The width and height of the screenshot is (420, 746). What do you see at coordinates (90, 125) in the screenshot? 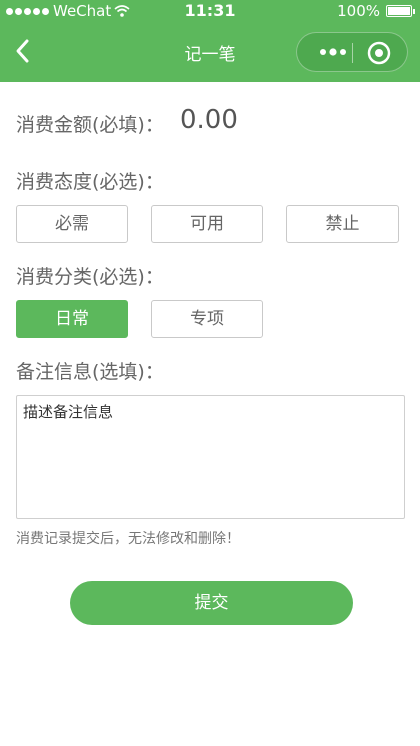
I see `amount-label: 消费金额(必填)：` at bounding box center [90, 125].